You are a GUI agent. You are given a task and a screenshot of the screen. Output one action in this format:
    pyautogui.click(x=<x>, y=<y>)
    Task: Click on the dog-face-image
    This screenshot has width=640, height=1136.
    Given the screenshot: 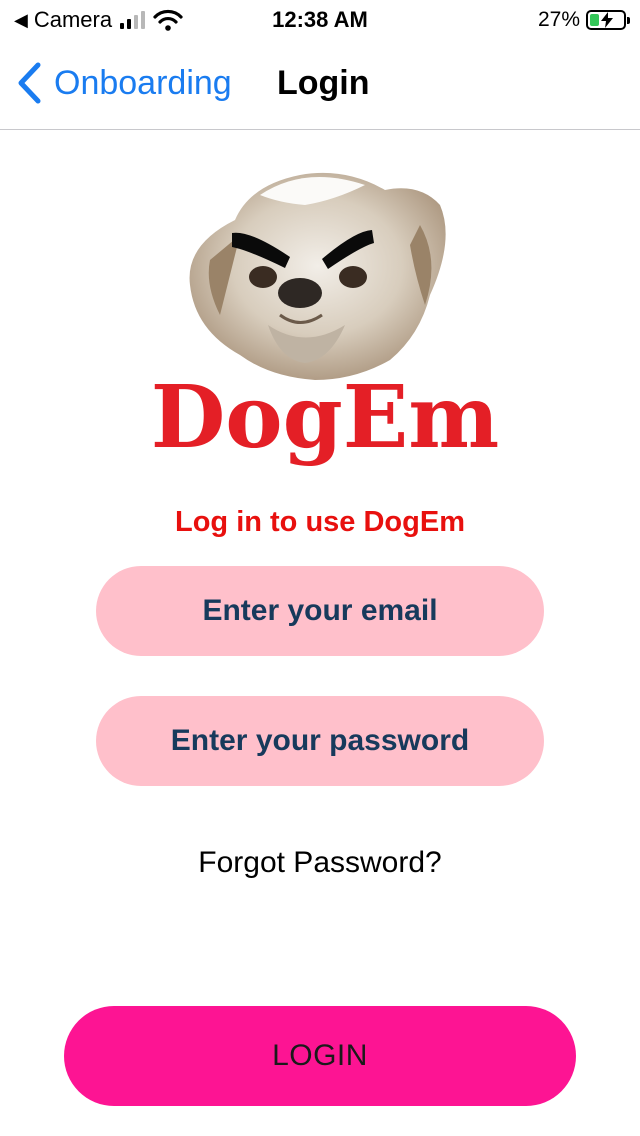 What is the action you would take?
    pyautogui.click(x=317, y=276)
    